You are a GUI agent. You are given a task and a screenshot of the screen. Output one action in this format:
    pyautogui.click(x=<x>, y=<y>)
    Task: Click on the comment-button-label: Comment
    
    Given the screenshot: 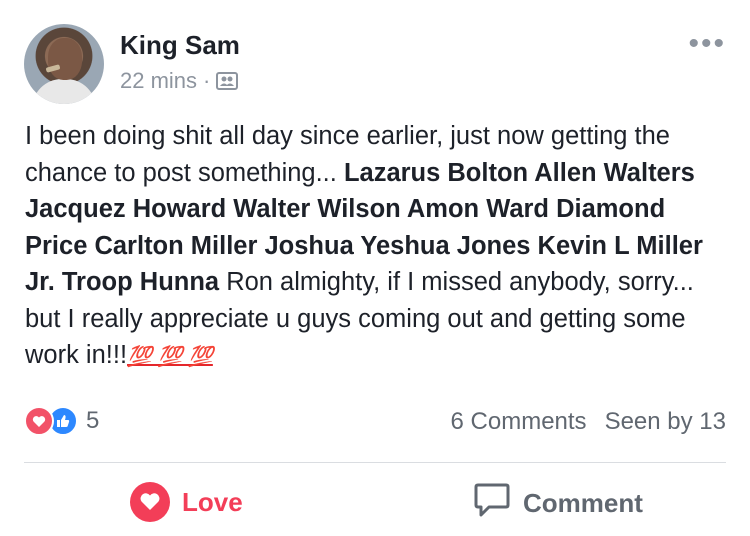 What is the action you would take?
    pyautogui.click(x=583, y=503)
    